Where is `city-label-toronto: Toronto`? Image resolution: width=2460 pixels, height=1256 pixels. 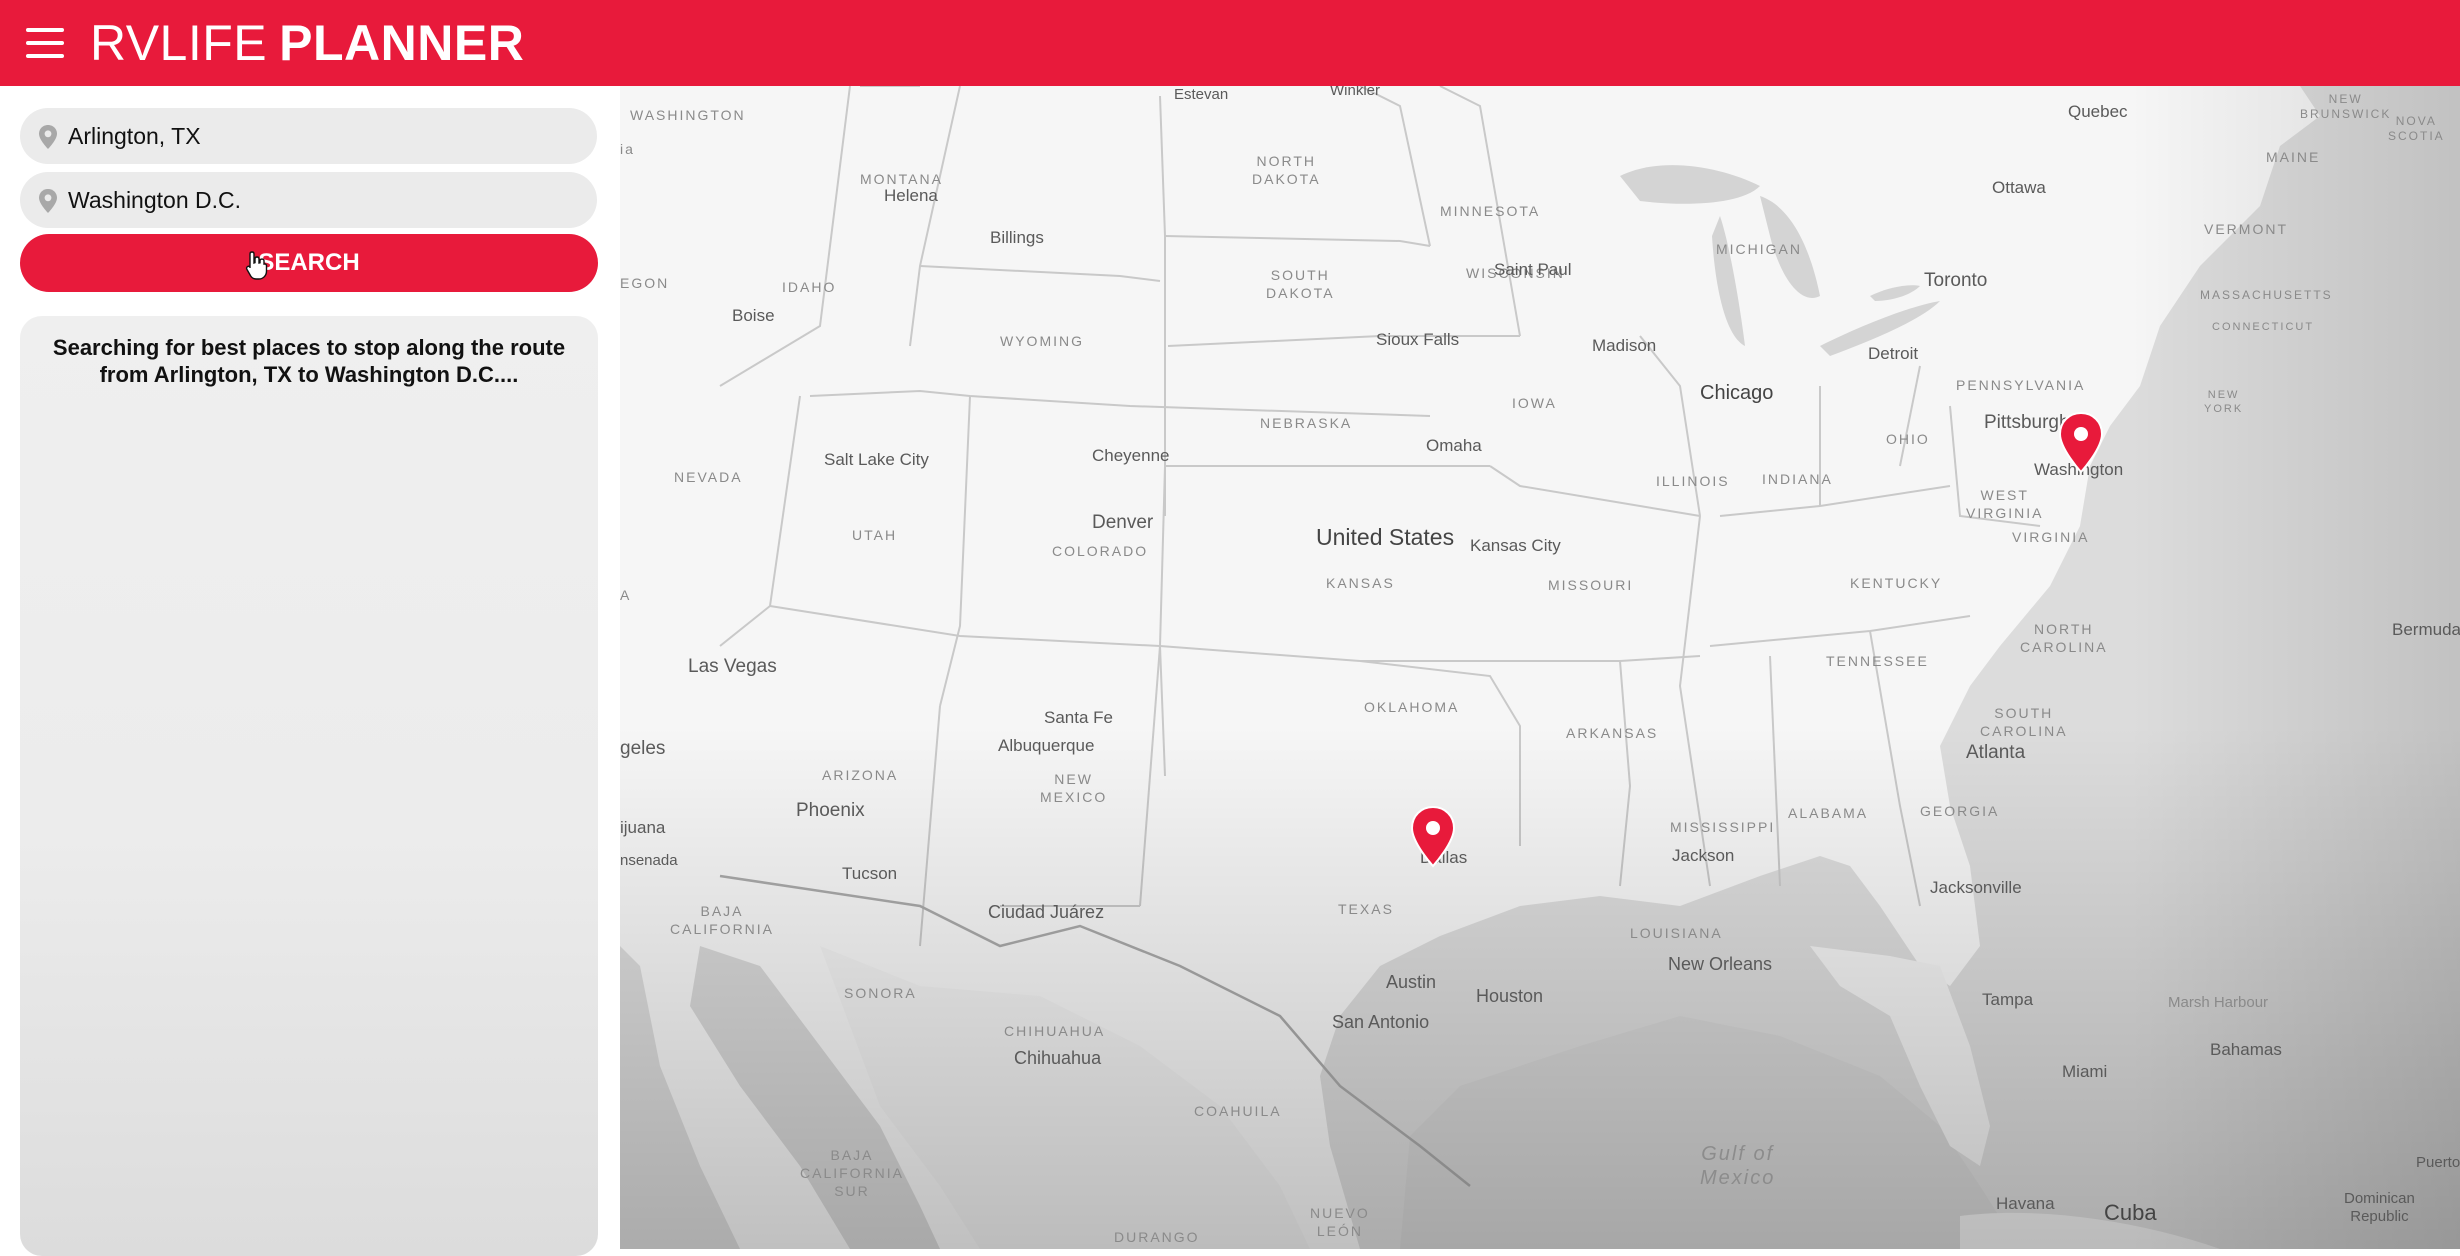
city-label-toronto: Toronto is located at coordinates (1956, 280).